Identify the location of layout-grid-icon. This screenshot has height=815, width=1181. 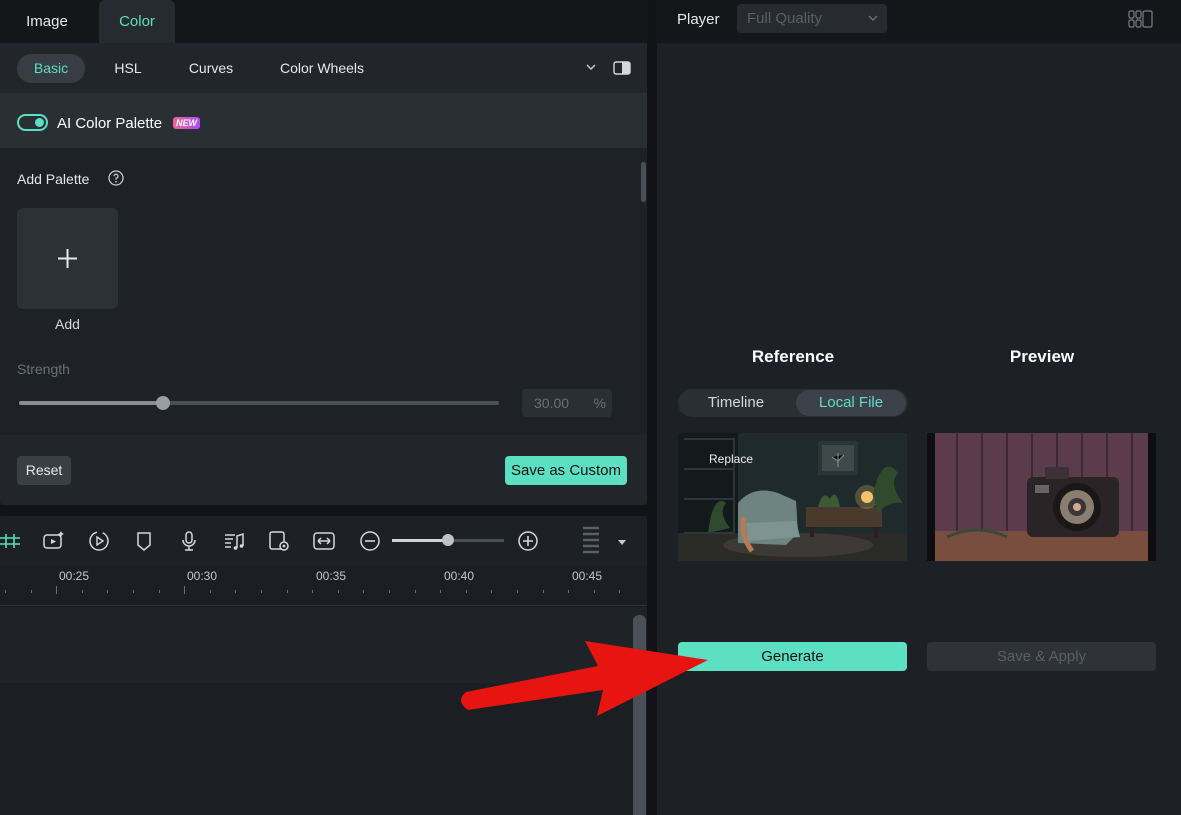
(1141, 19).